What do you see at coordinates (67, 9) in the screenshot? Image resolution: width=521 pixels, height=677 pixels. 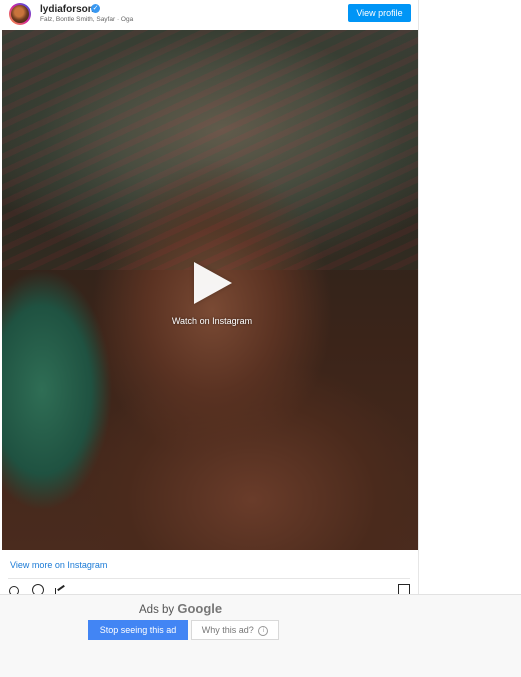 I see `username: lydiaforson` at bounding box center [67, 9].